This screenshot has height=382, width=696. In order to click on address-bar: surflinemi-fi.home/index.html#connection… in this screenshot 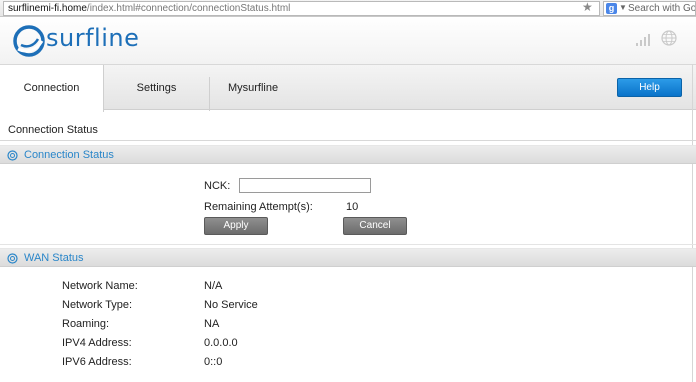, I will do `click(301, 8)`.